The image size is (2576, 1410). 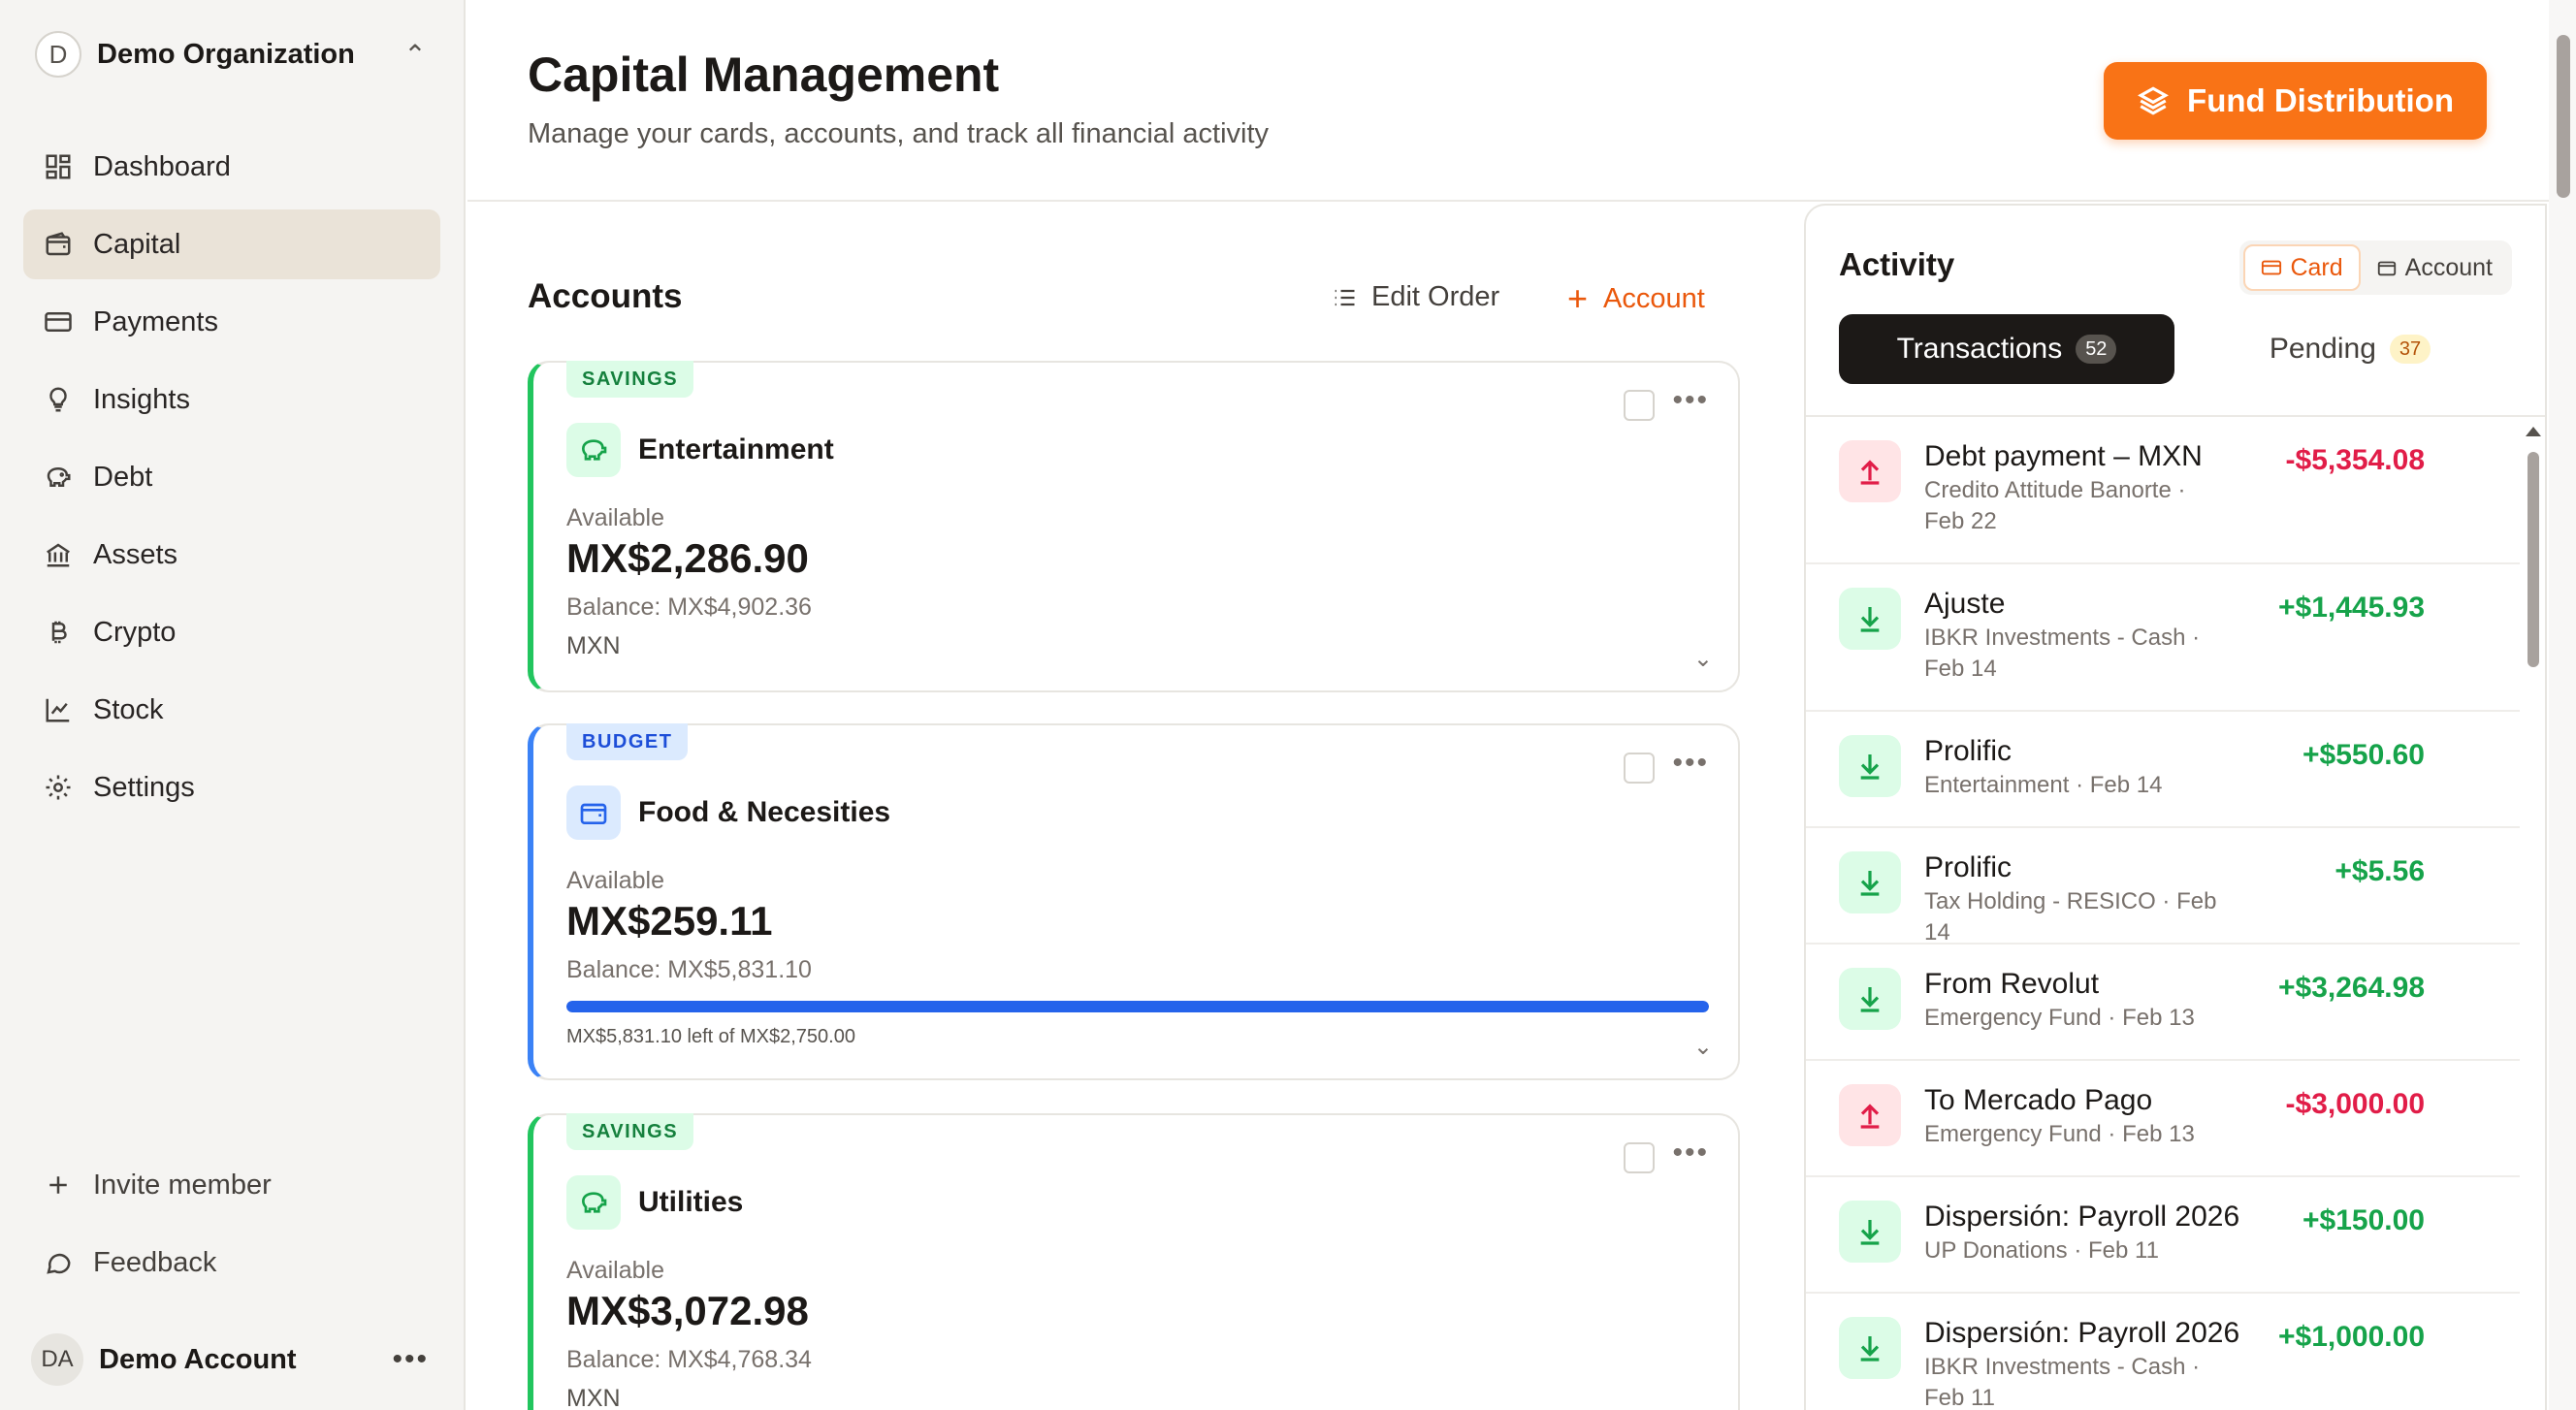 What do you see at coordinates (182, 1185) in the screenshot?
I see `invite-member-label: Invite member` at bounding box center [182, 1185].